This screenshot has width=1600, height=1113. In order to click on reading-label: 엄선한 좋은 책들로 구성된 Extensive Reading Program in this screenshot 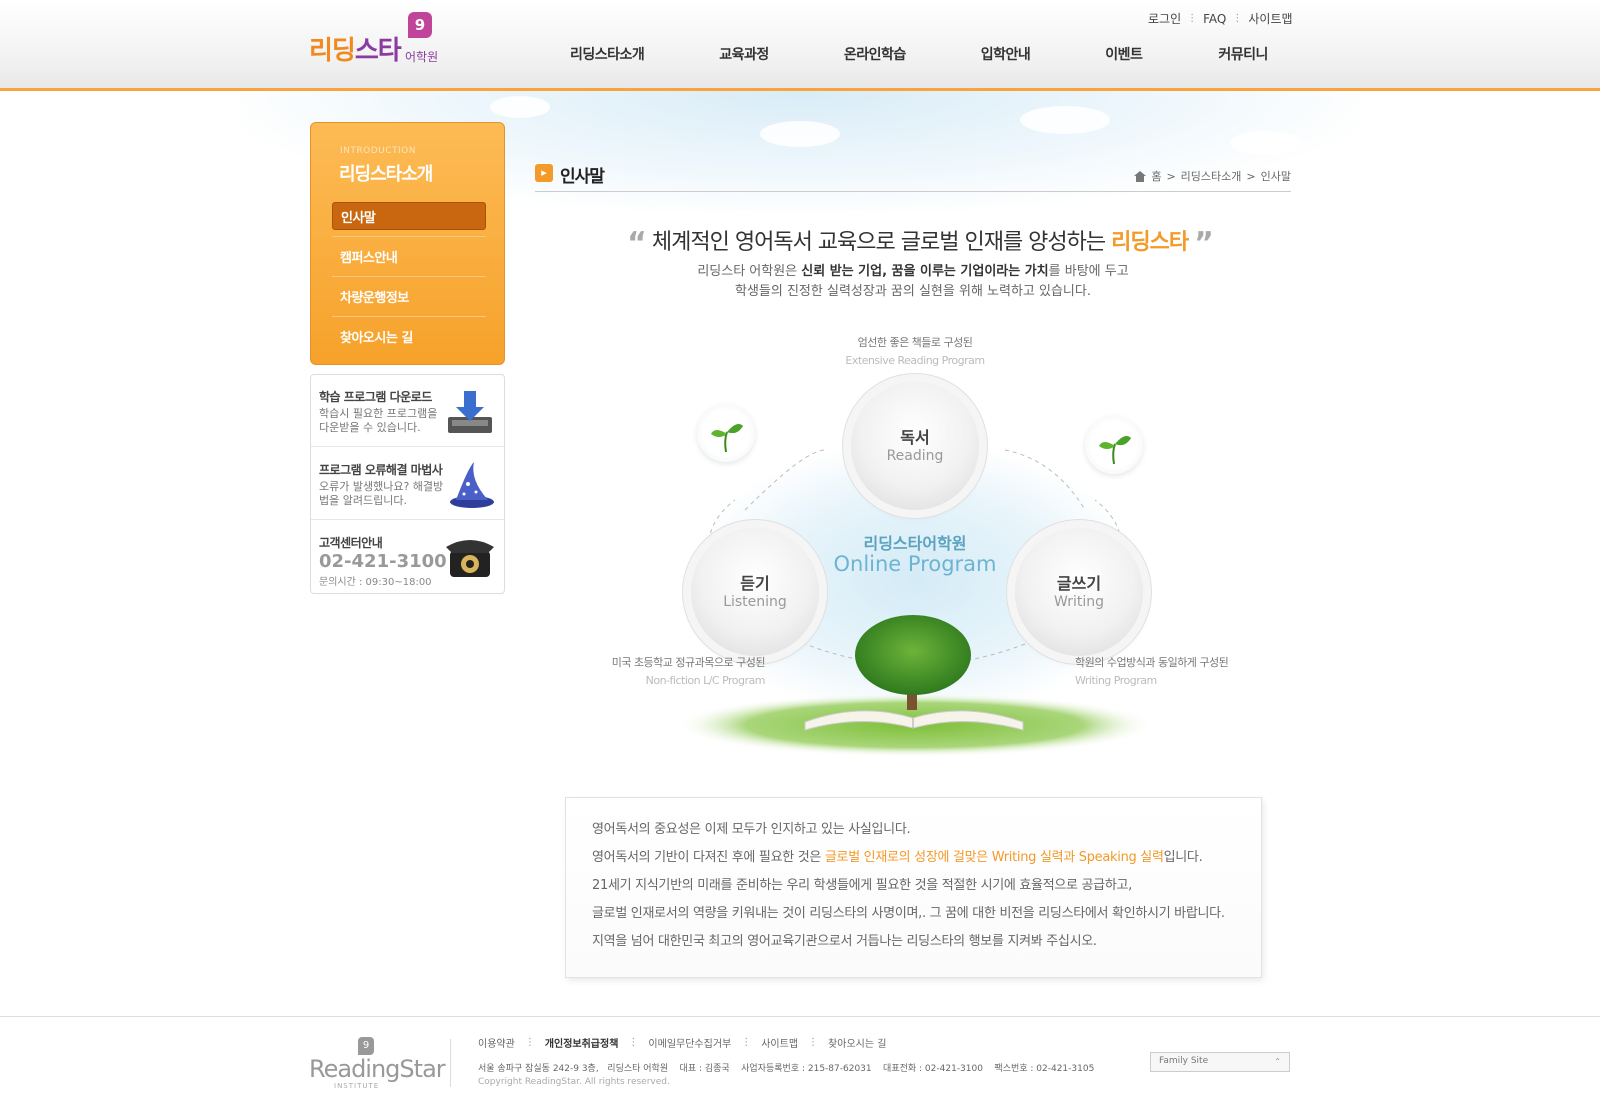, I will do `click(915, 351)`.